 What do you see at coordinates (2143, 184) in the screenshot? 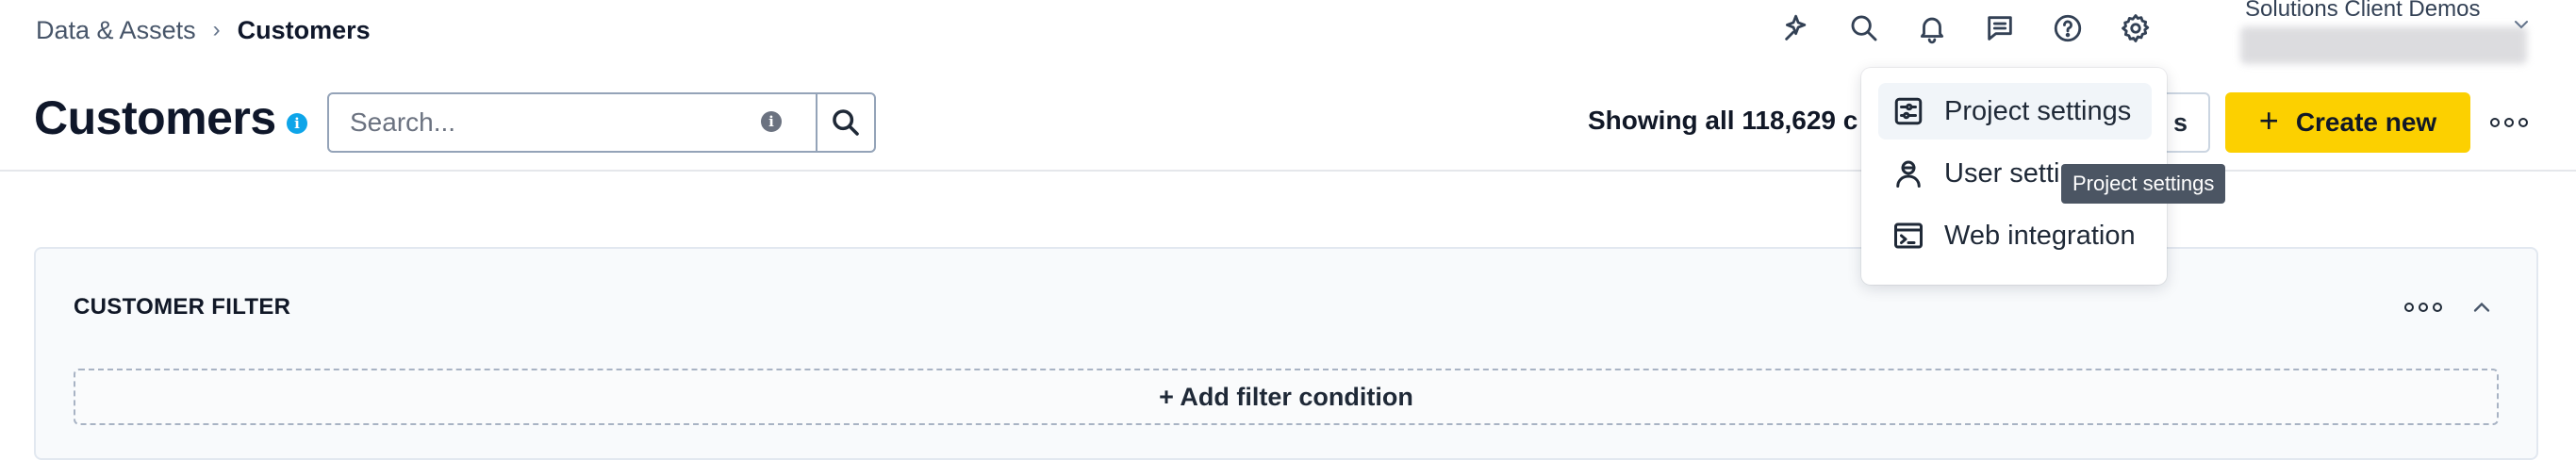
I see `project-settings-tooltip: Project settings` at bounding box center [2143, 184].